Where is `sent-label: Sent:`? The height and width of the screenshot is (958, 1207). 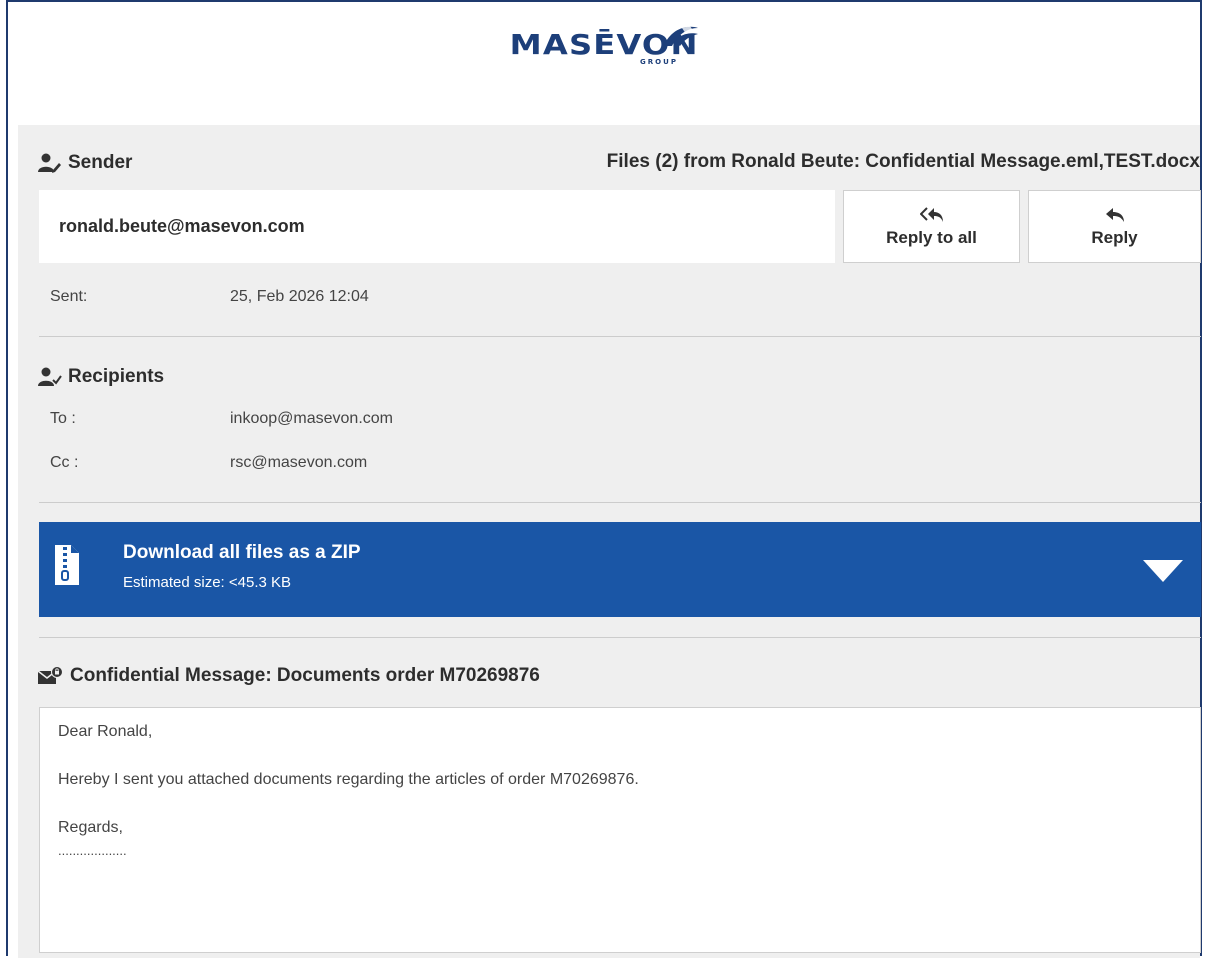
sent-label: Sent: is located at coordinates (69, 296).